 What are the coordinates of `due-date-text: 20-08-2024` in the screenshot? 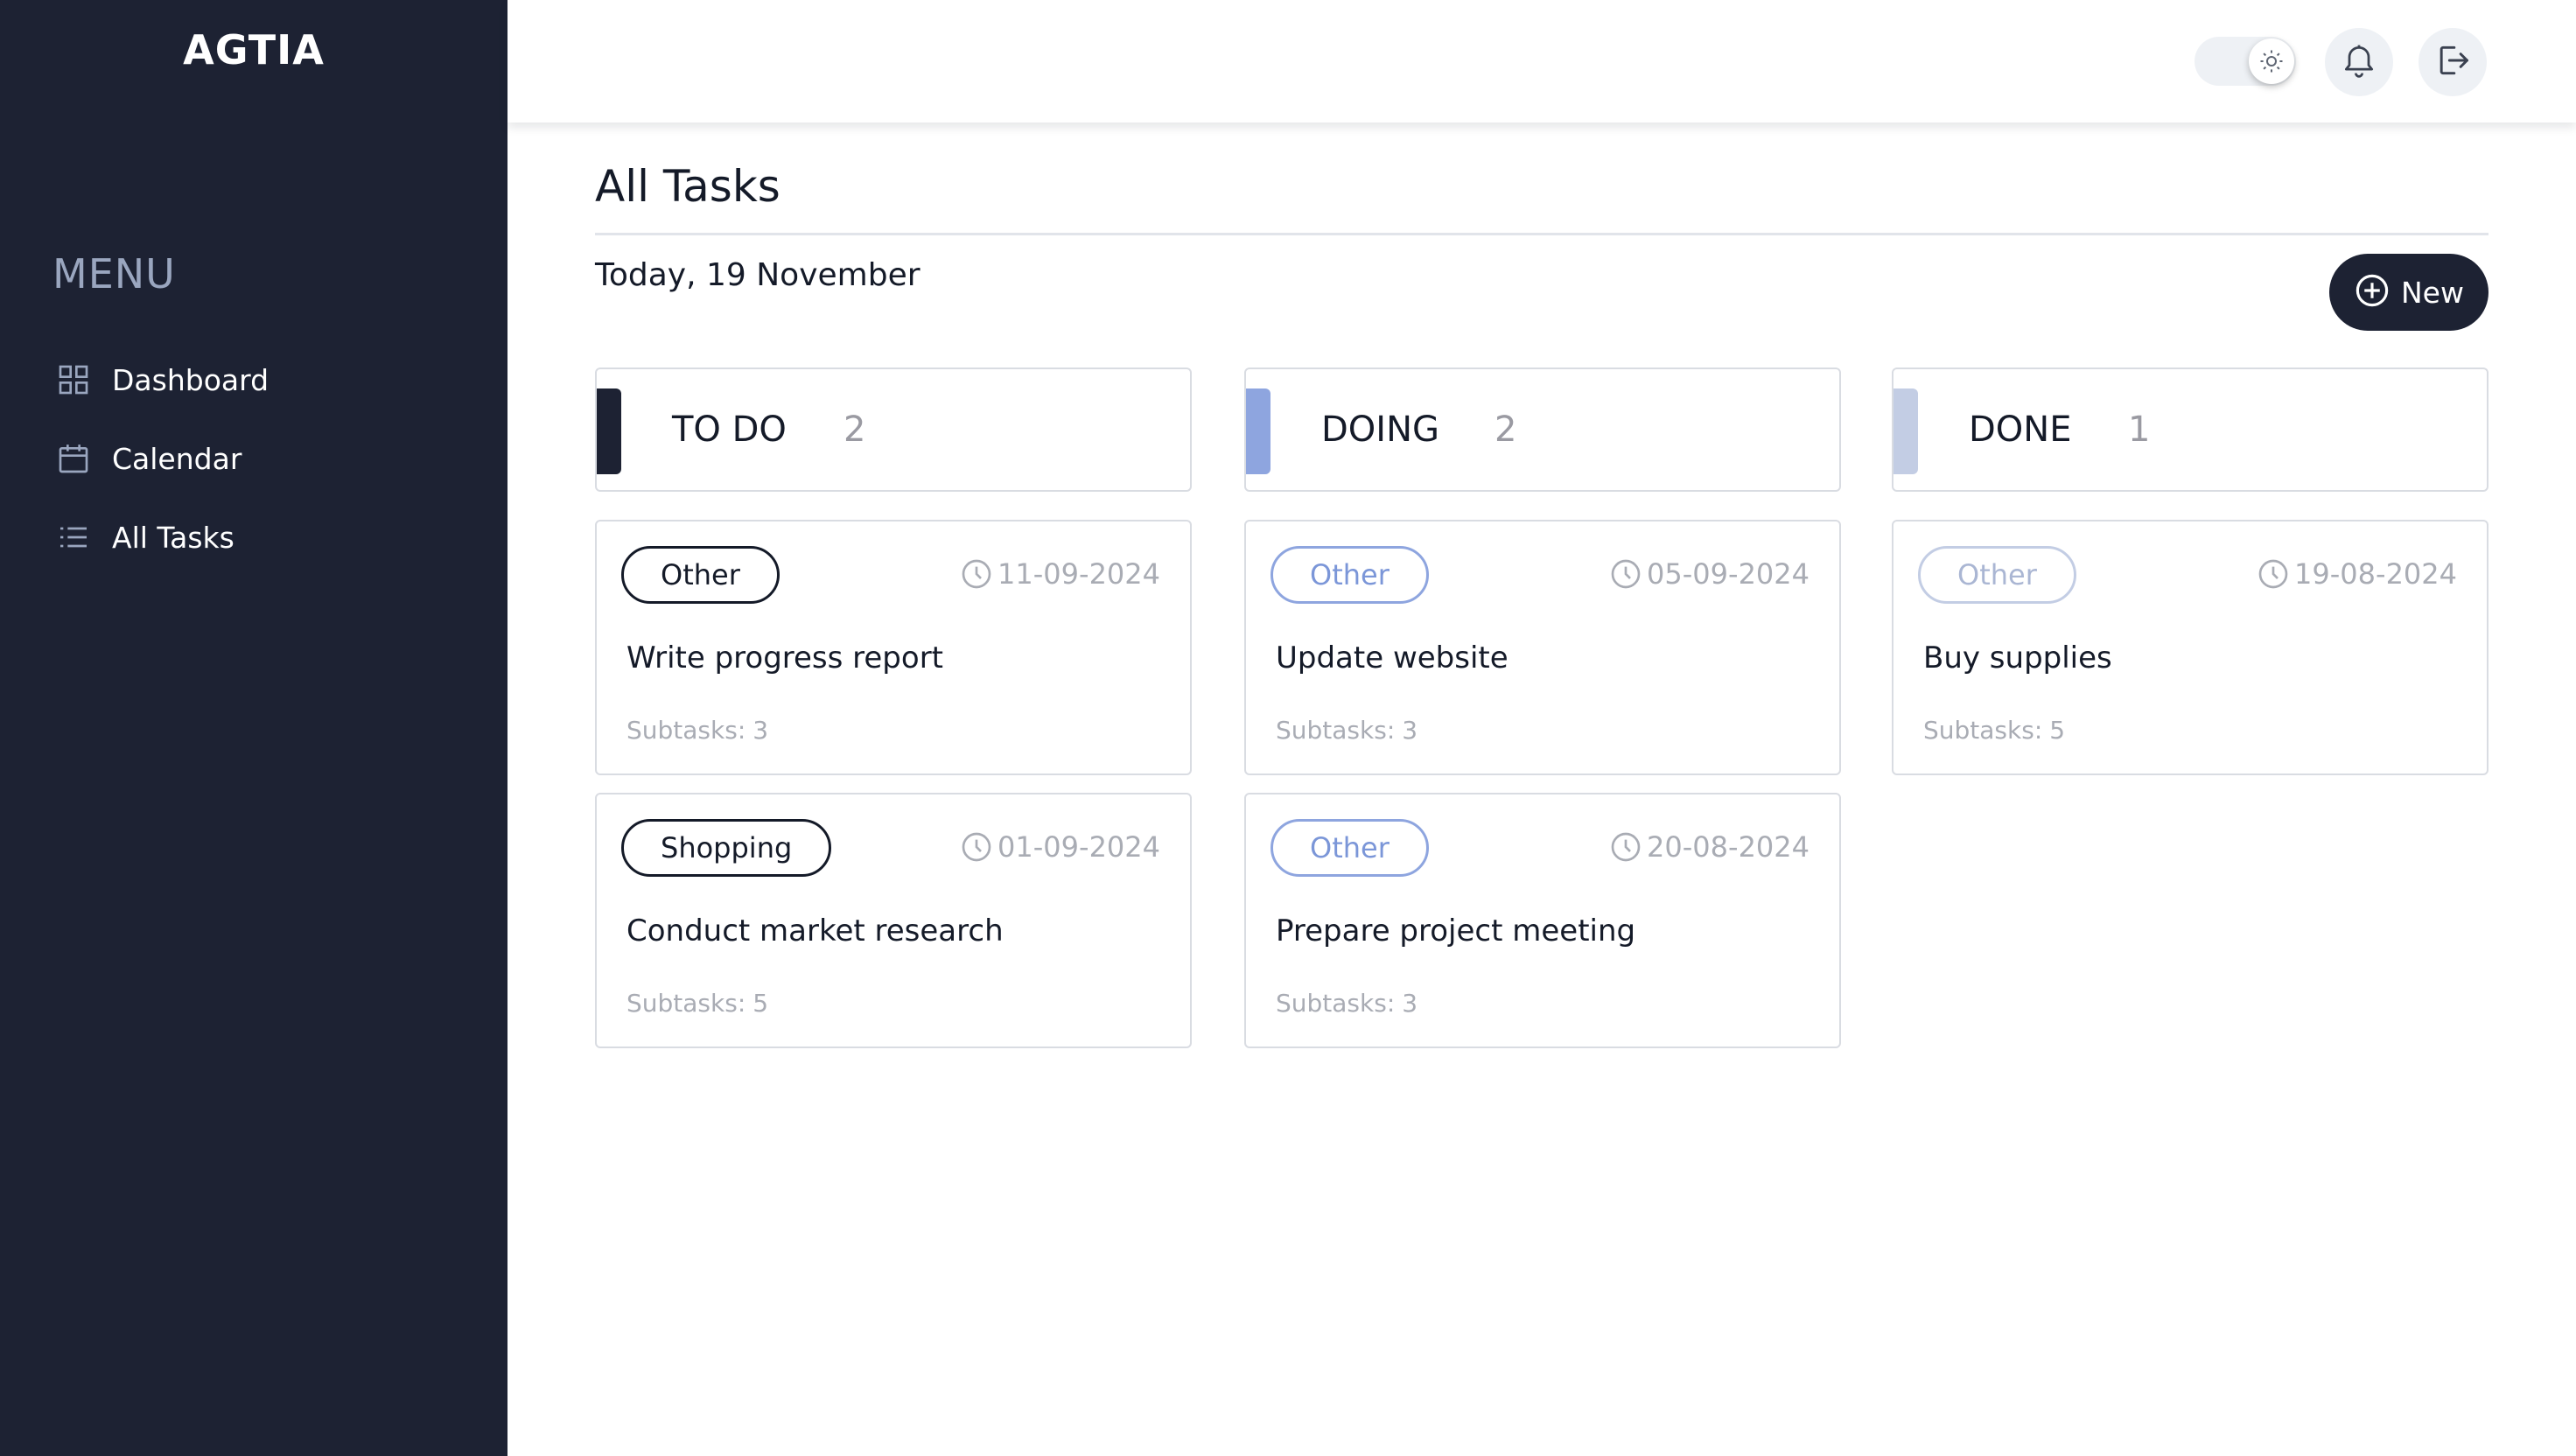 It's located at (1728, 847).